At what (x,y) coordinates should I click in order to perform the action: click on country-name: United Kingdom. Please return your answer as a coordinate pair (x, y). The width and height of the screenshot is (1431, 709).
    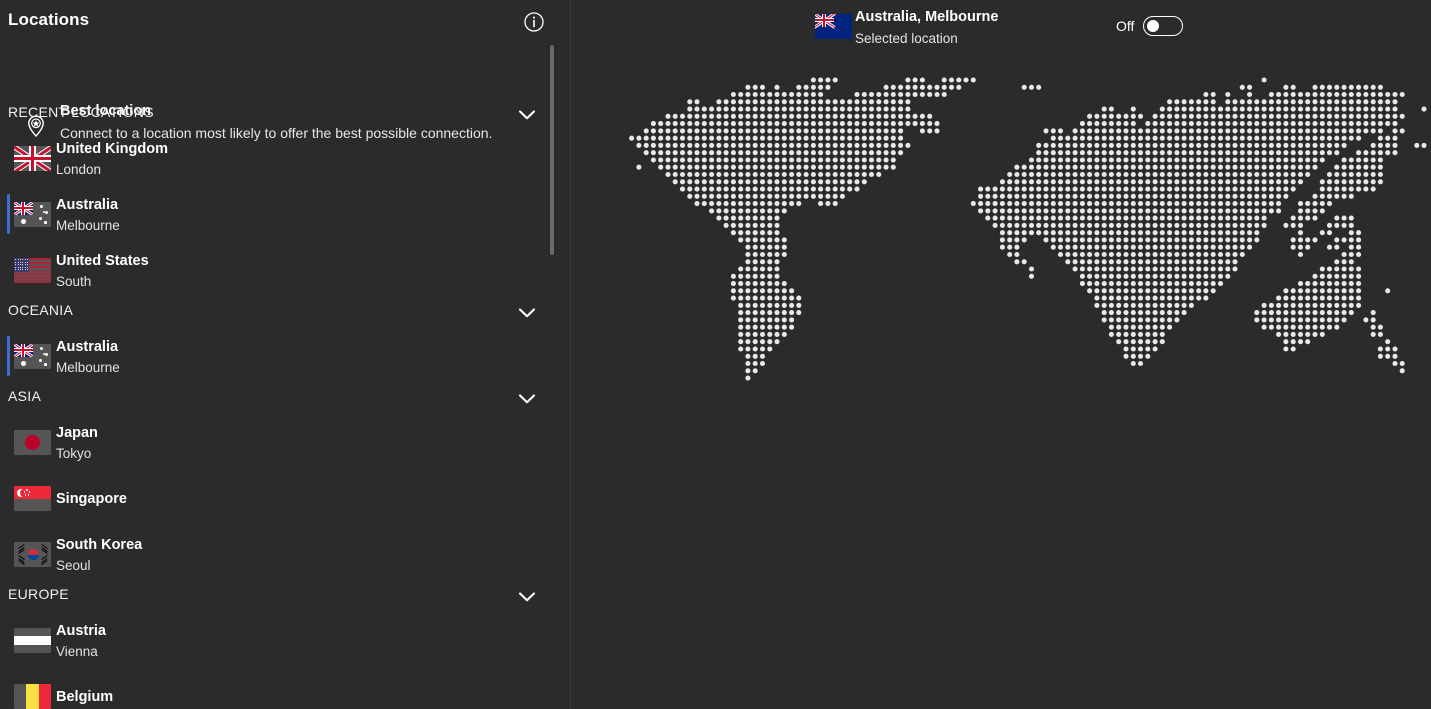
    Looking at the image, I should click on (112, 149).